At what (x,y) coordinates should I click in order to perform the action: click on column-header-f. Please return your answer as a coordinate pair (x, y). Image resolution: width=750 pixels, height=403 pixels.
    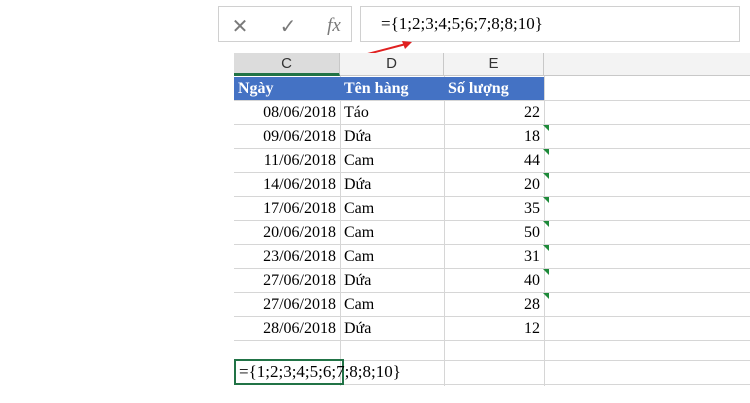
    Looking at the image, I should click on (647, 64).